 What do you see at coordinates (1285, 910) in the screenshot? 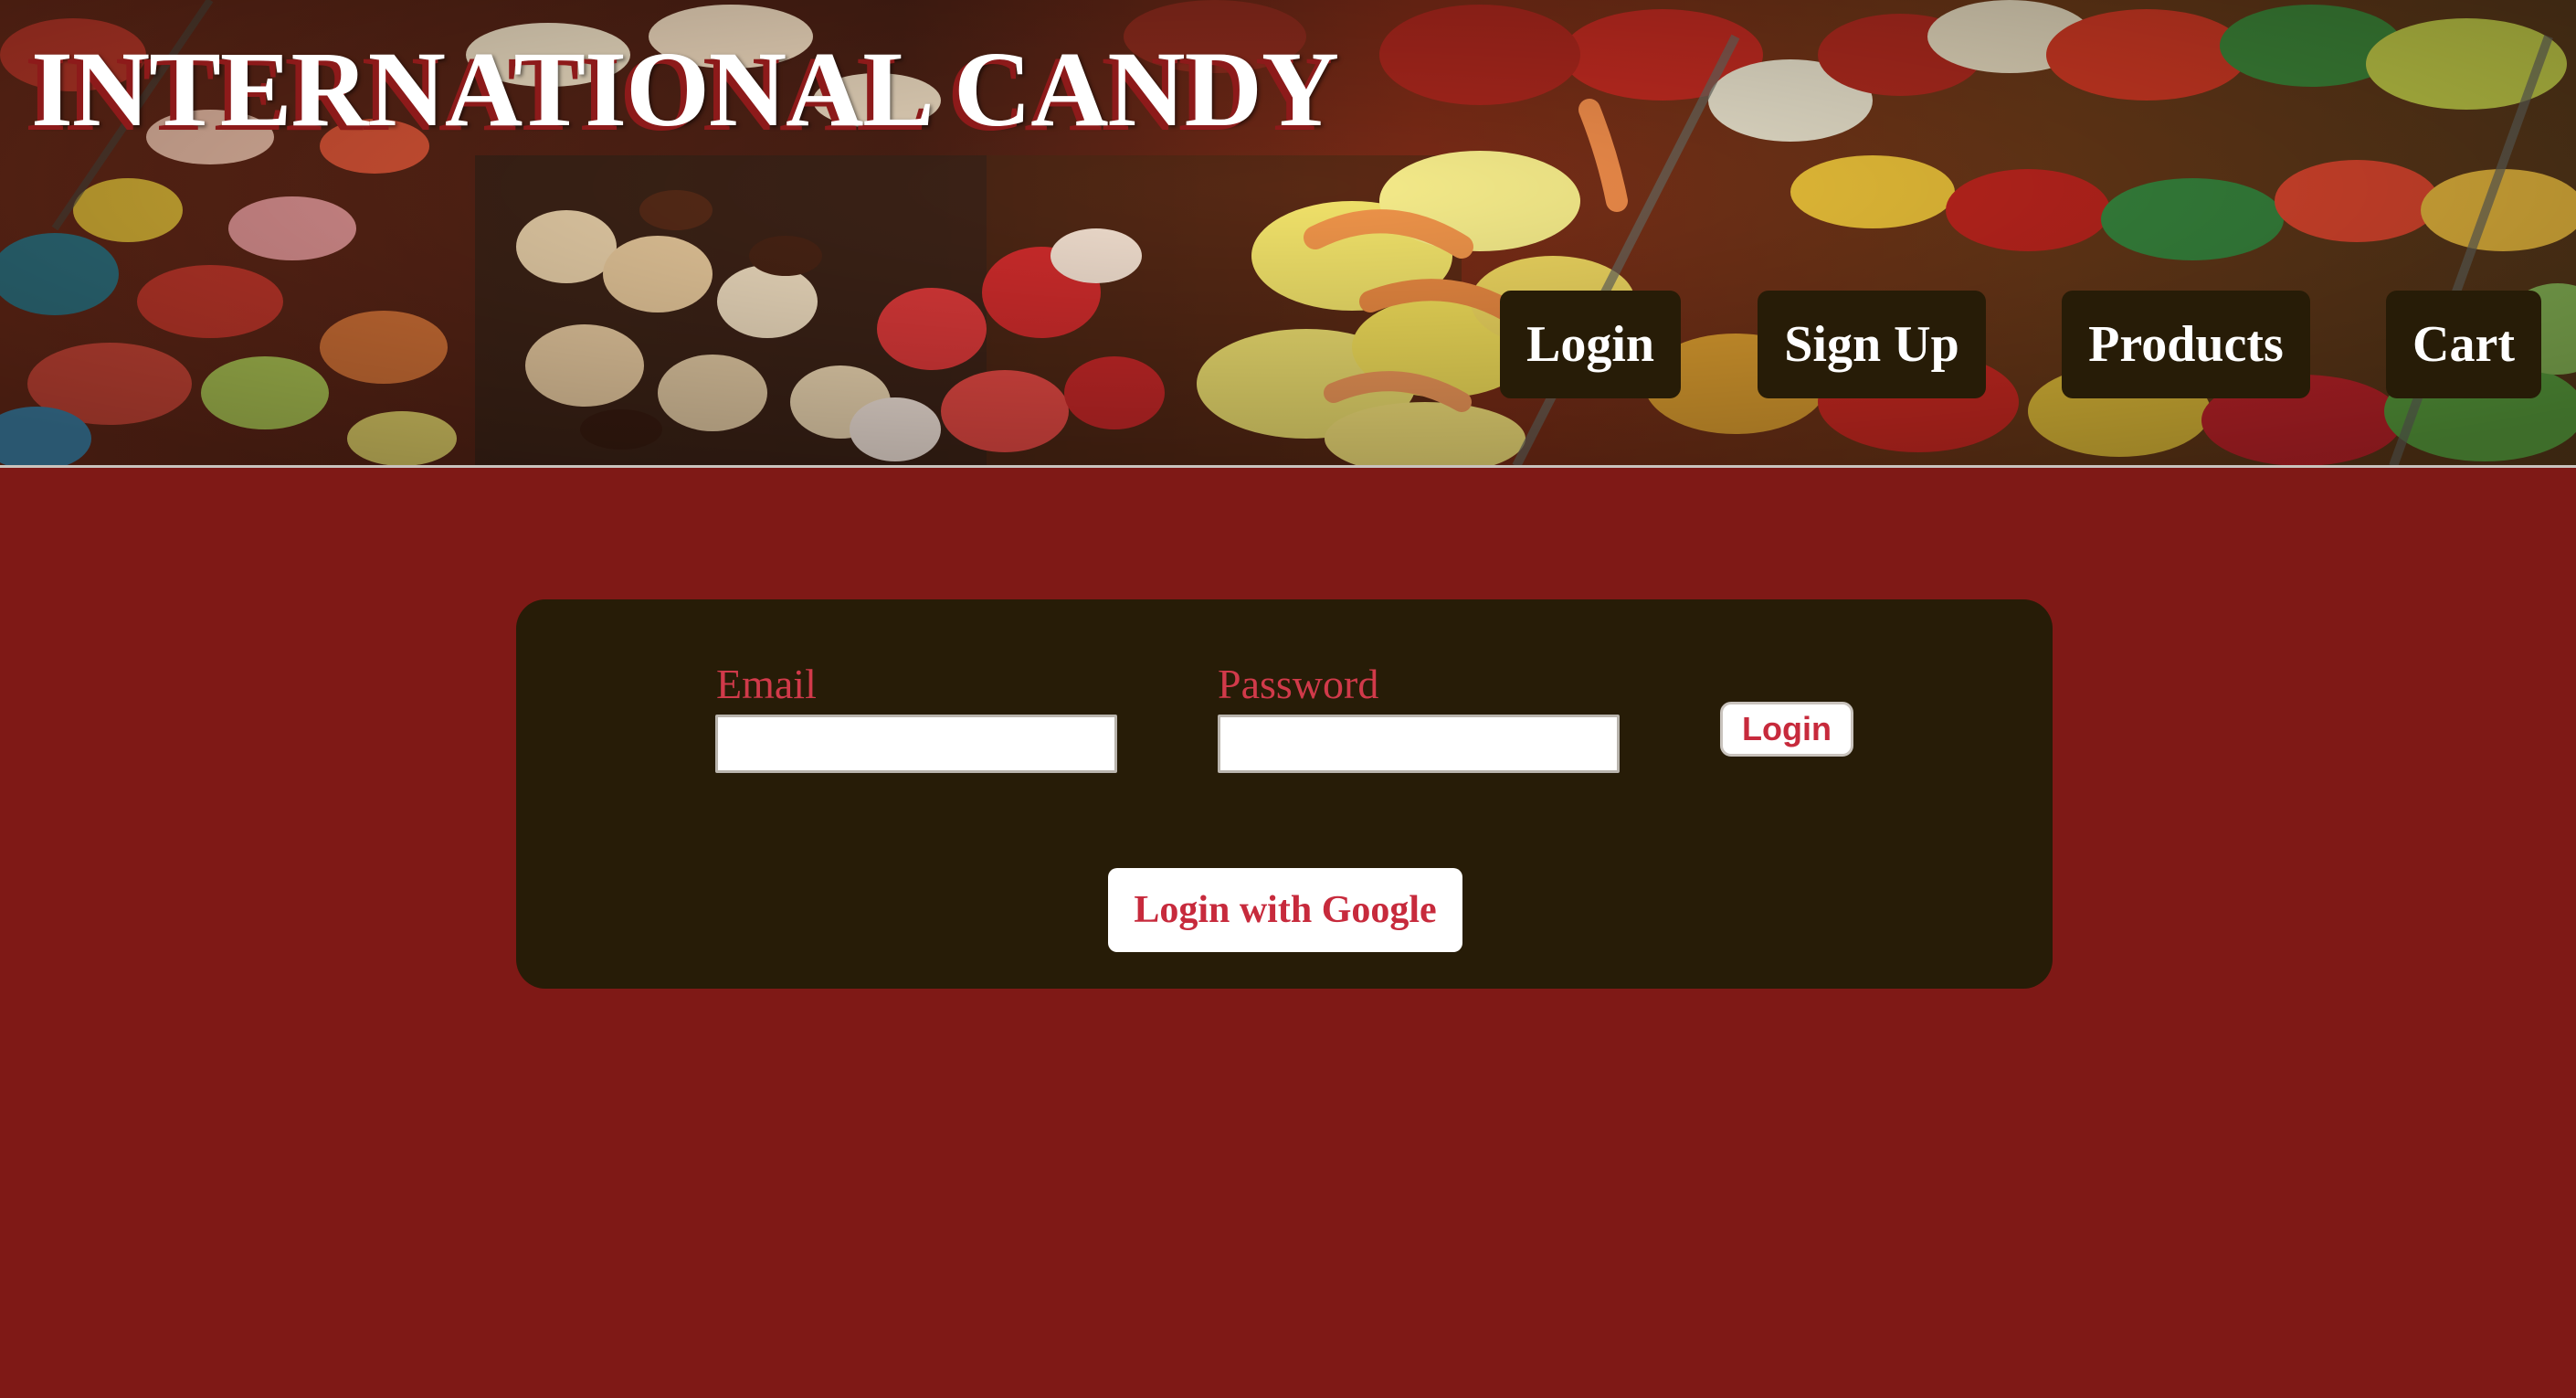
I see `google-login-button: Login with Google` at bounding box center [1285, 910].